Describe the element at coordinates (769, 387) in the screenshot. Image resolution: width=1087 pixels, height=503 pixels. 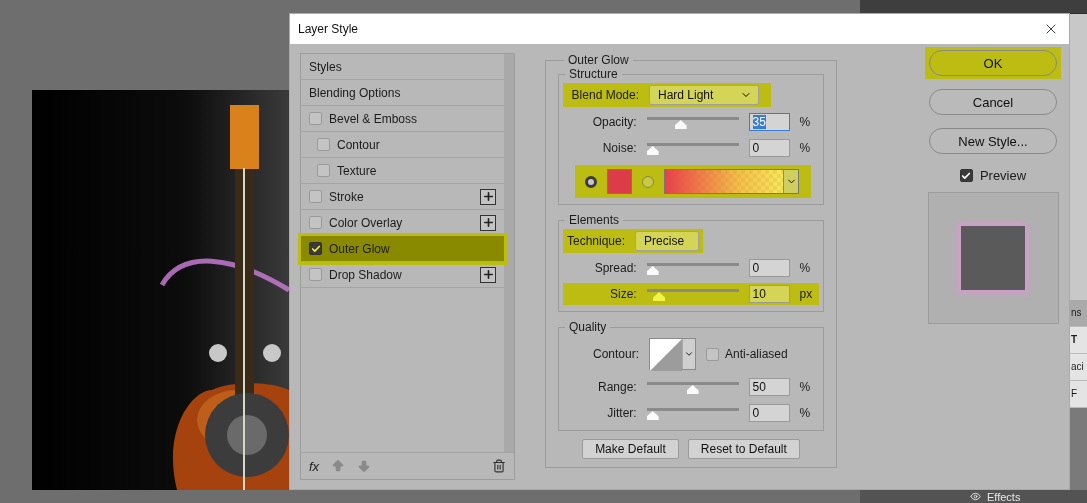
I see `value-field: 50` at that location.